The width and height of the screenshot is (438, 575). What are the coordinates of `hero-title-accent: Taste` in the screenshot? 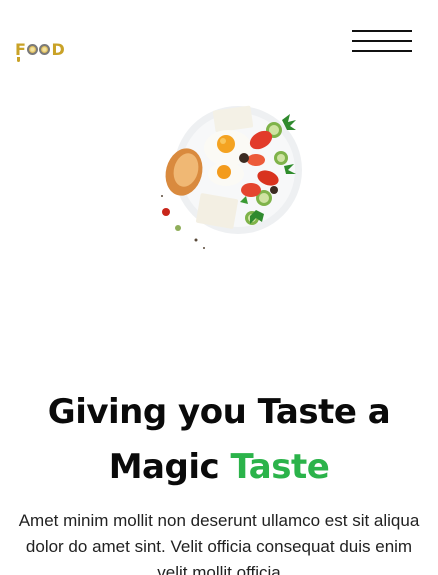 It's located at (280, 467).